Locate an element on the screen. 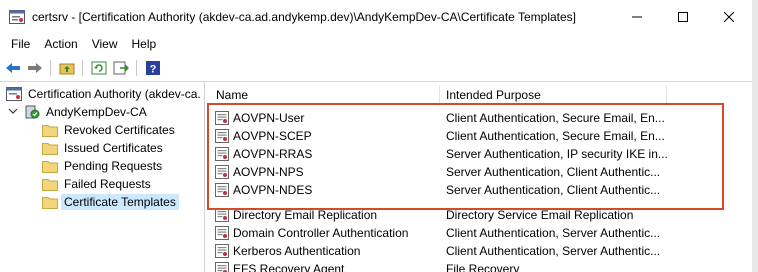 The height and width of the screenshot is (272, 758). back-arrow-icon is located at coordinates (13, 68).